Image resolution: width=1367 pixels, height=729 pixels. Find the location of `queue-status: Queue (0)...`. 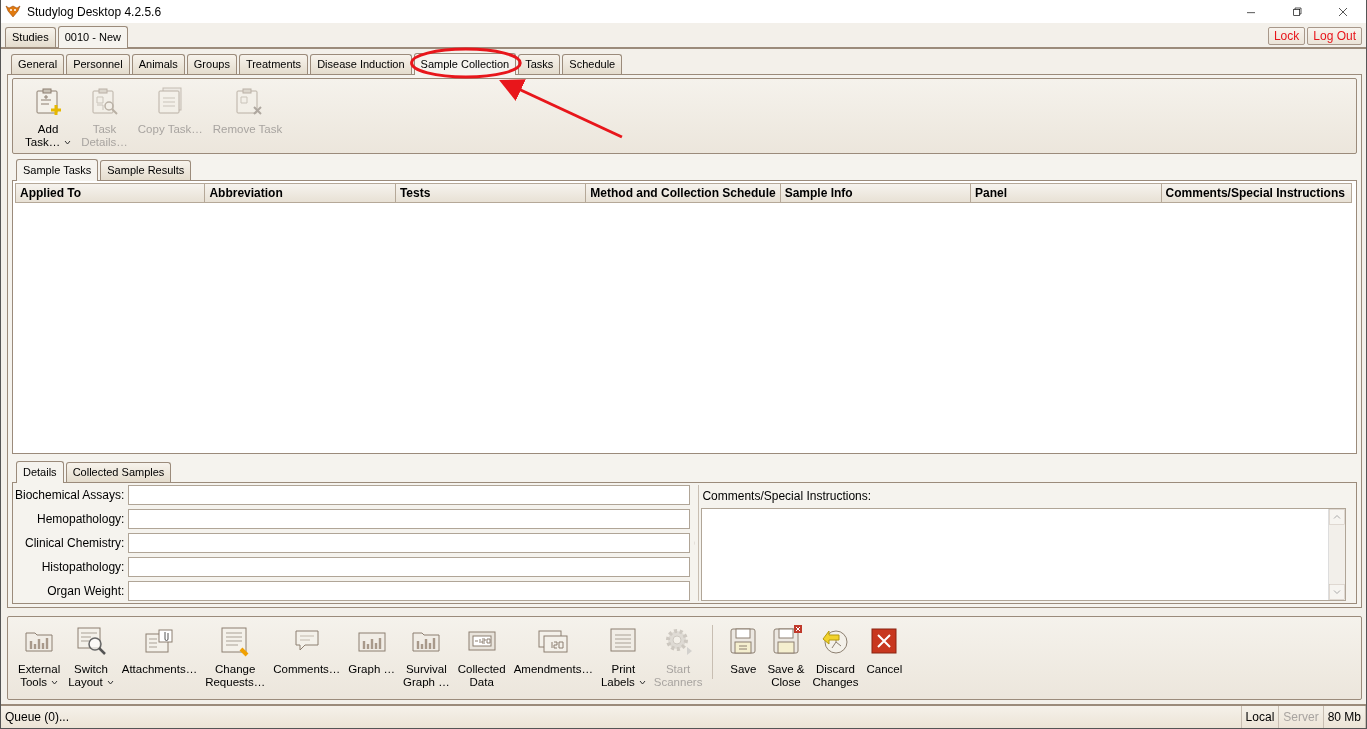

queue-status: Queue (0)... is located at coordinates (37, 717).